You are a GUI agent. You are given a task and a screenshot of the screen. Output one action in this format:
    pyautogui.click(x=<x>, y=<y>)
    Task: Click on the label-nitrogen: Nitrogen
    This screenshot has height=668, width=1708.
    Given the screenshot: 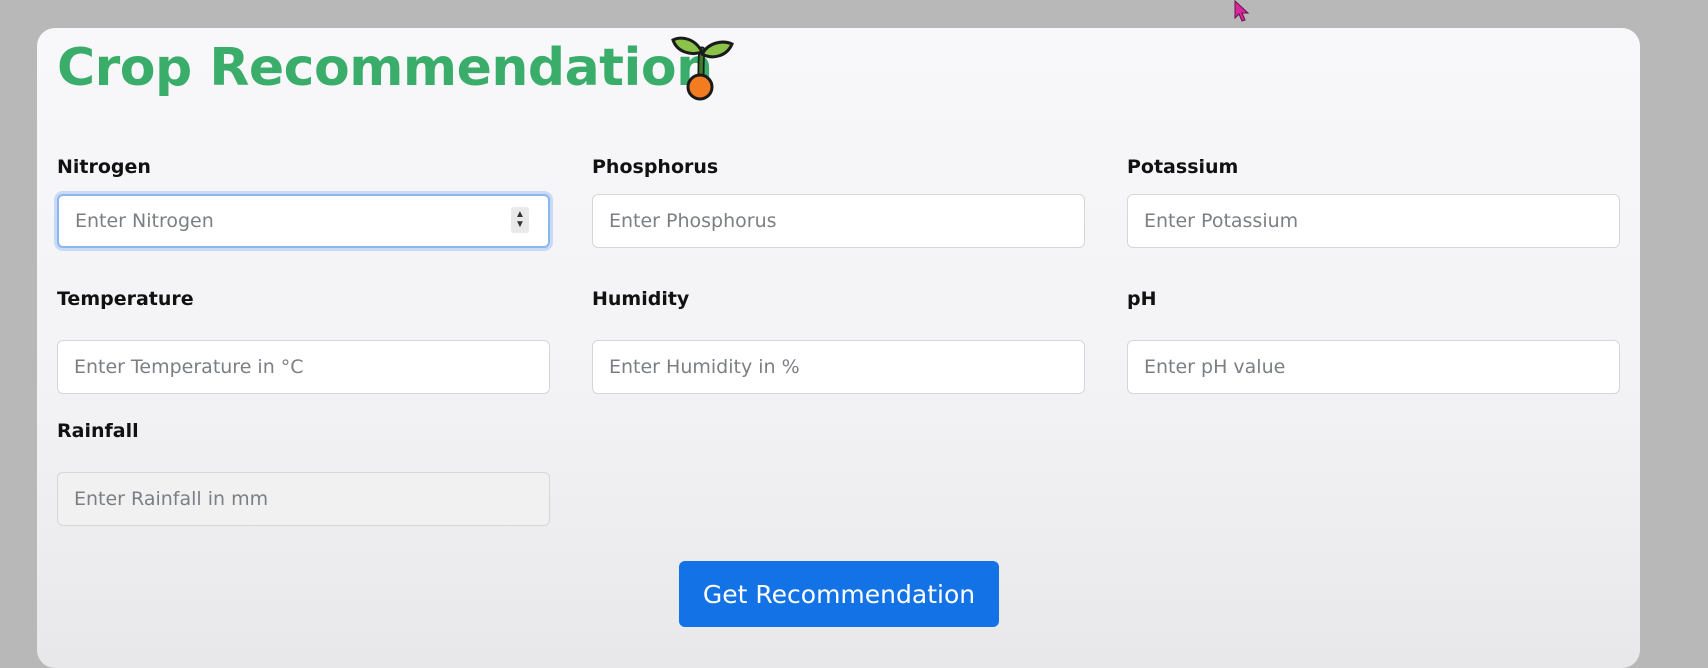 What is the action you would take?
    pyautogui.click(x=104, y=167)
    